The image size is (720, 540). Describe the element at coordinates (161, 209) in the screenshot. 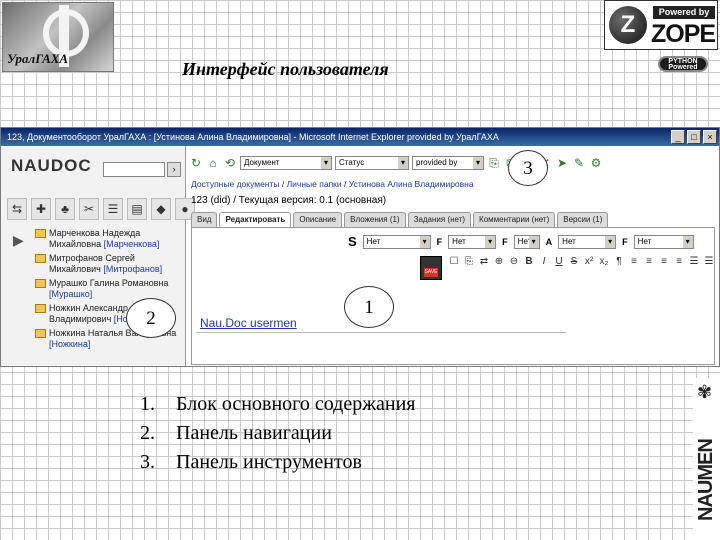

I see `tag-icon: ◆` at that location.